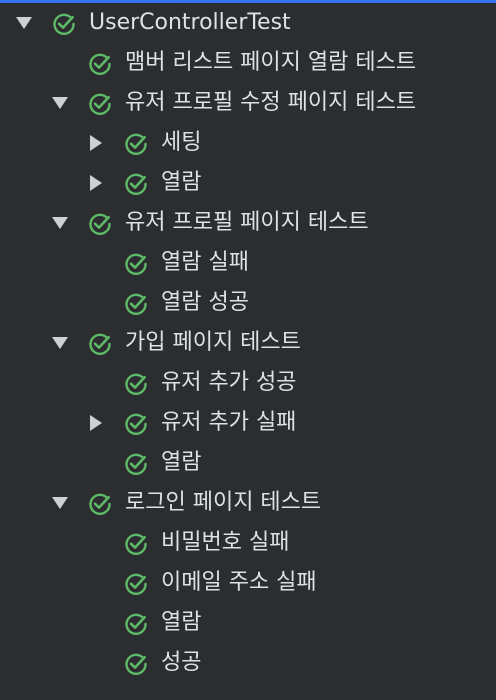 This screenshot has height=700, width=496. What do you see at coordinates (248, 183) in the screenshot?
I see `test-group-node: 열람` at bounding box center [248, 183].